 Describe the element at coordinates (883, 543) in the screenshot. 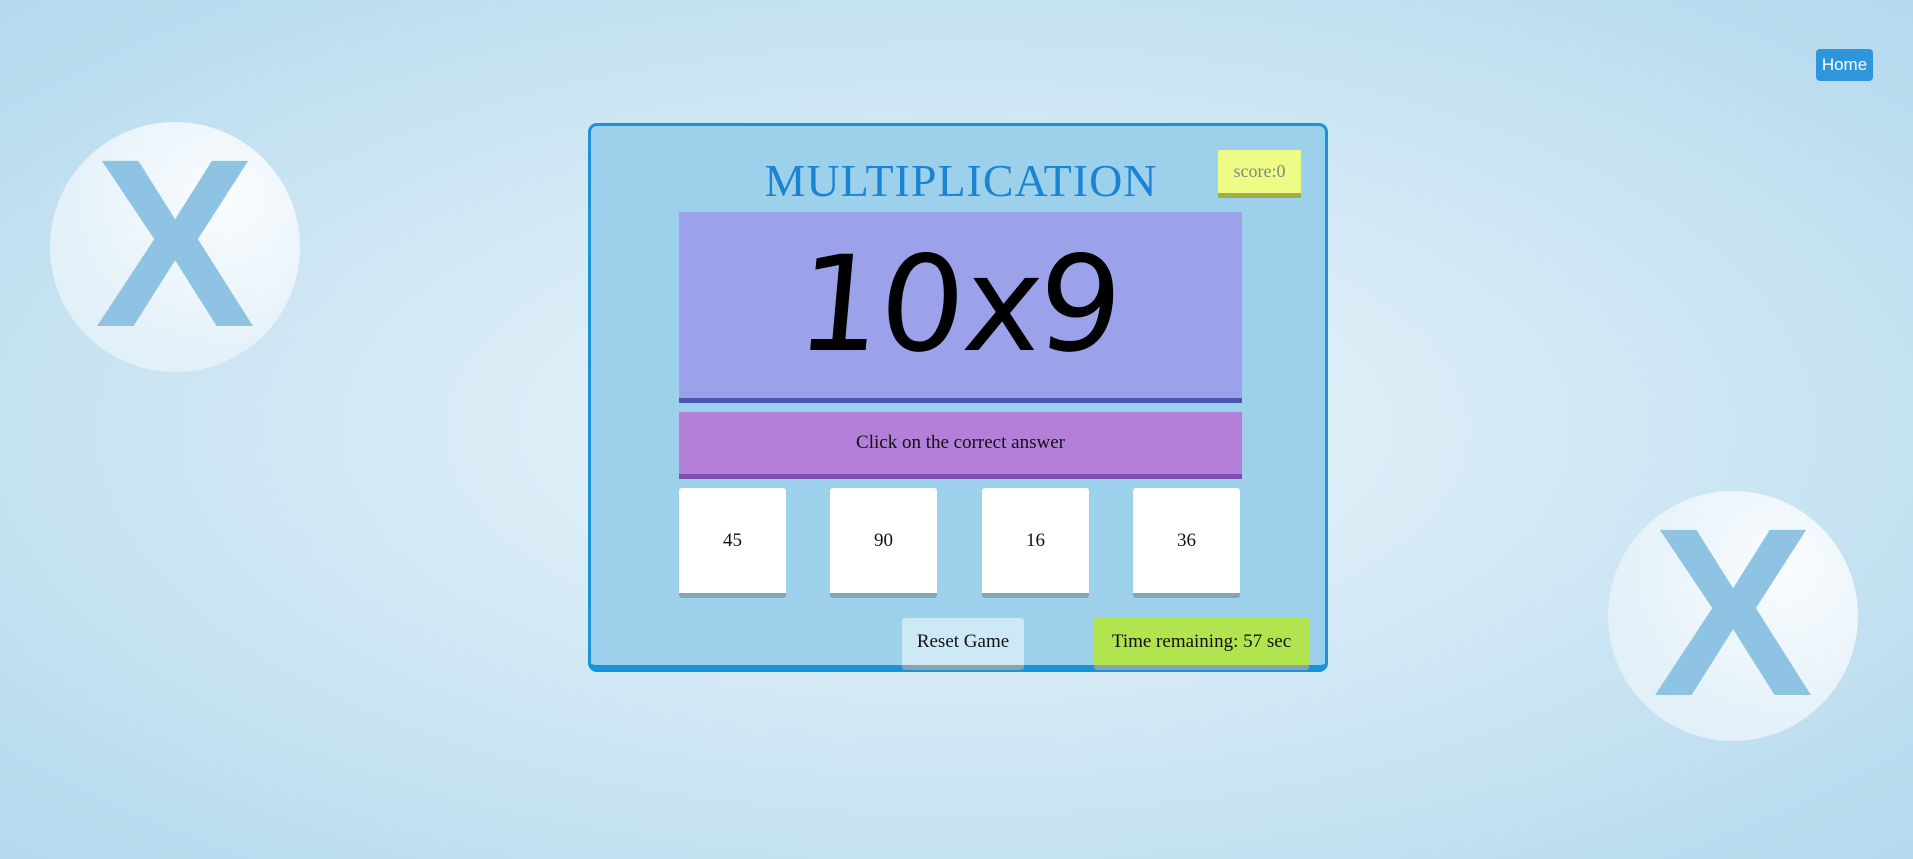

I see `answer-option-2: 90` at that location.